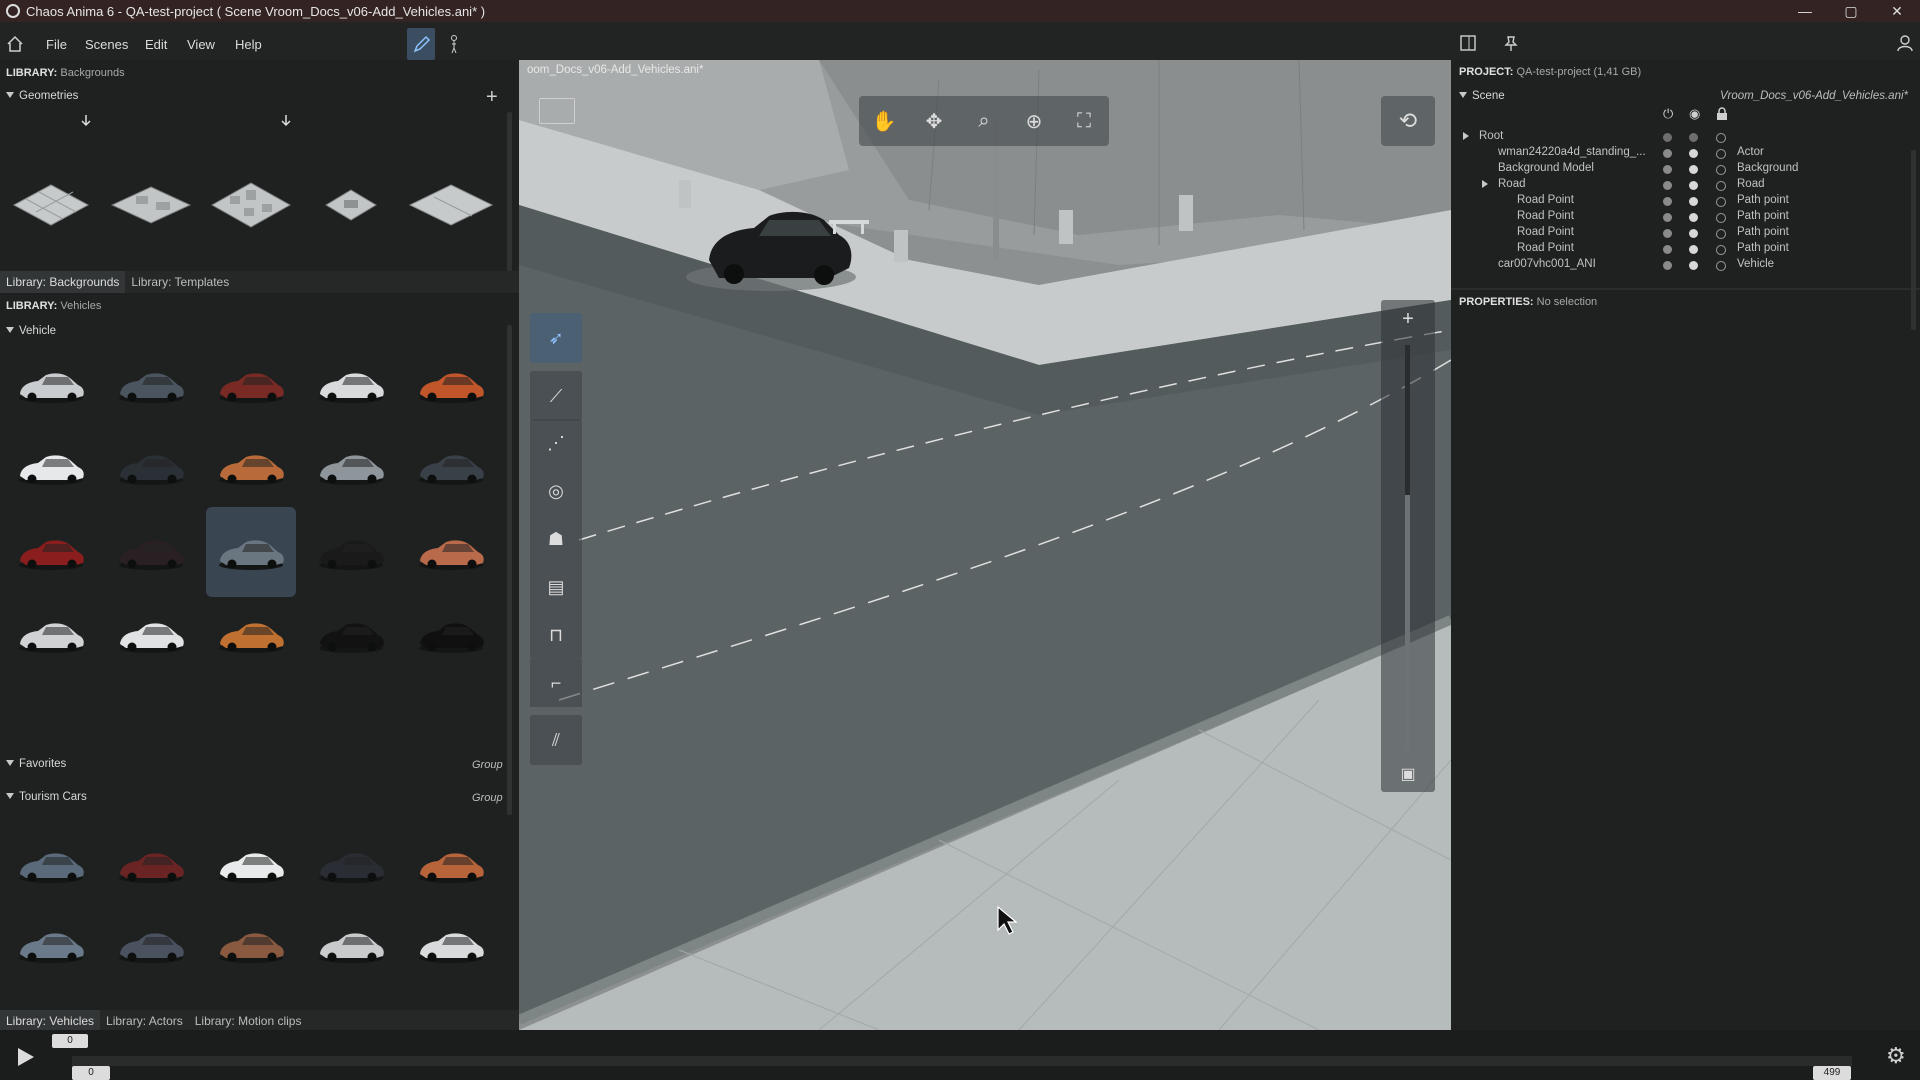 This screenshot has height=1080, width=1920. I want to click on scene-tree-item: Road, so click(1512, 184).